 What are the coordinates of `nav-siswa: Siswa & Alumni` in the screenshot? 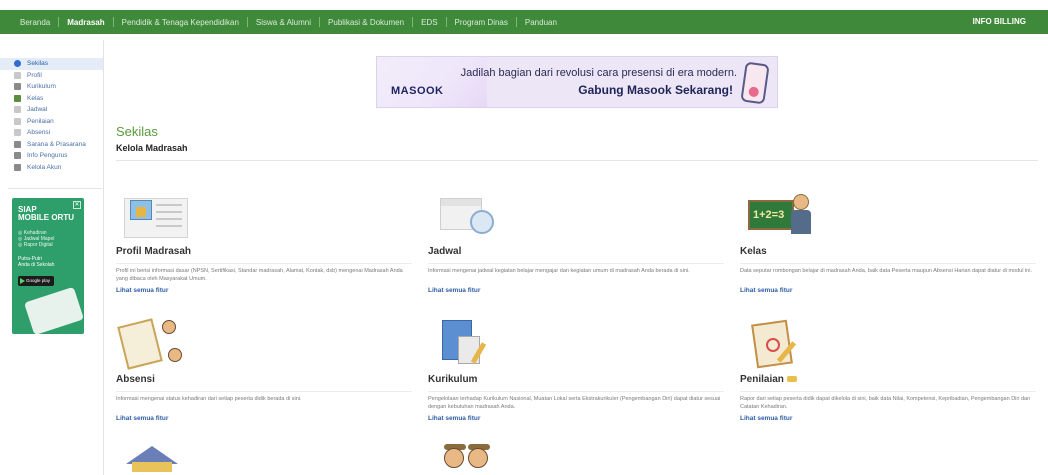 It's located at (283, 22).